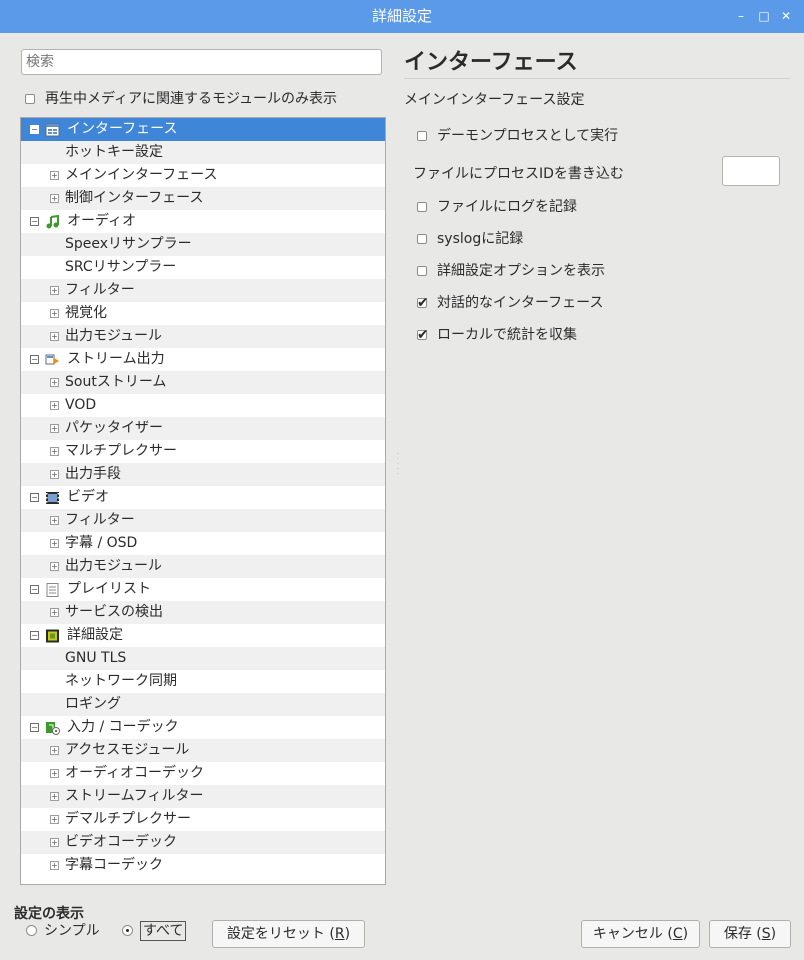  Describe the element at coordinates (52, 221) in the screenshot. I see `audio-icon` at that location.